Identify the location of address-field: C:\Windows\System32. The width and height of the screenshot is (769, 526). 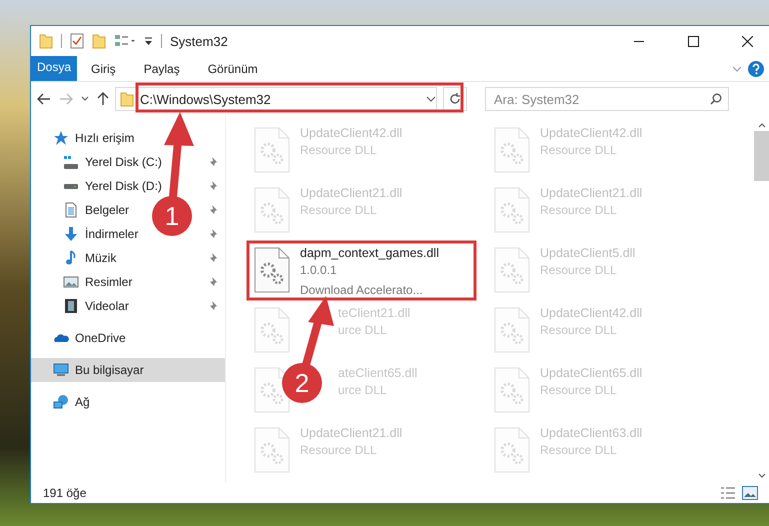
(276, 99).